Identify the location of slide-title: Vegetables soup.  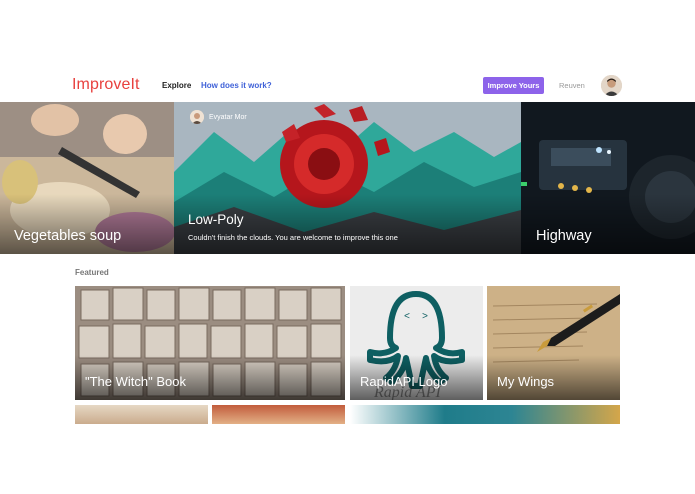
(68, 236).